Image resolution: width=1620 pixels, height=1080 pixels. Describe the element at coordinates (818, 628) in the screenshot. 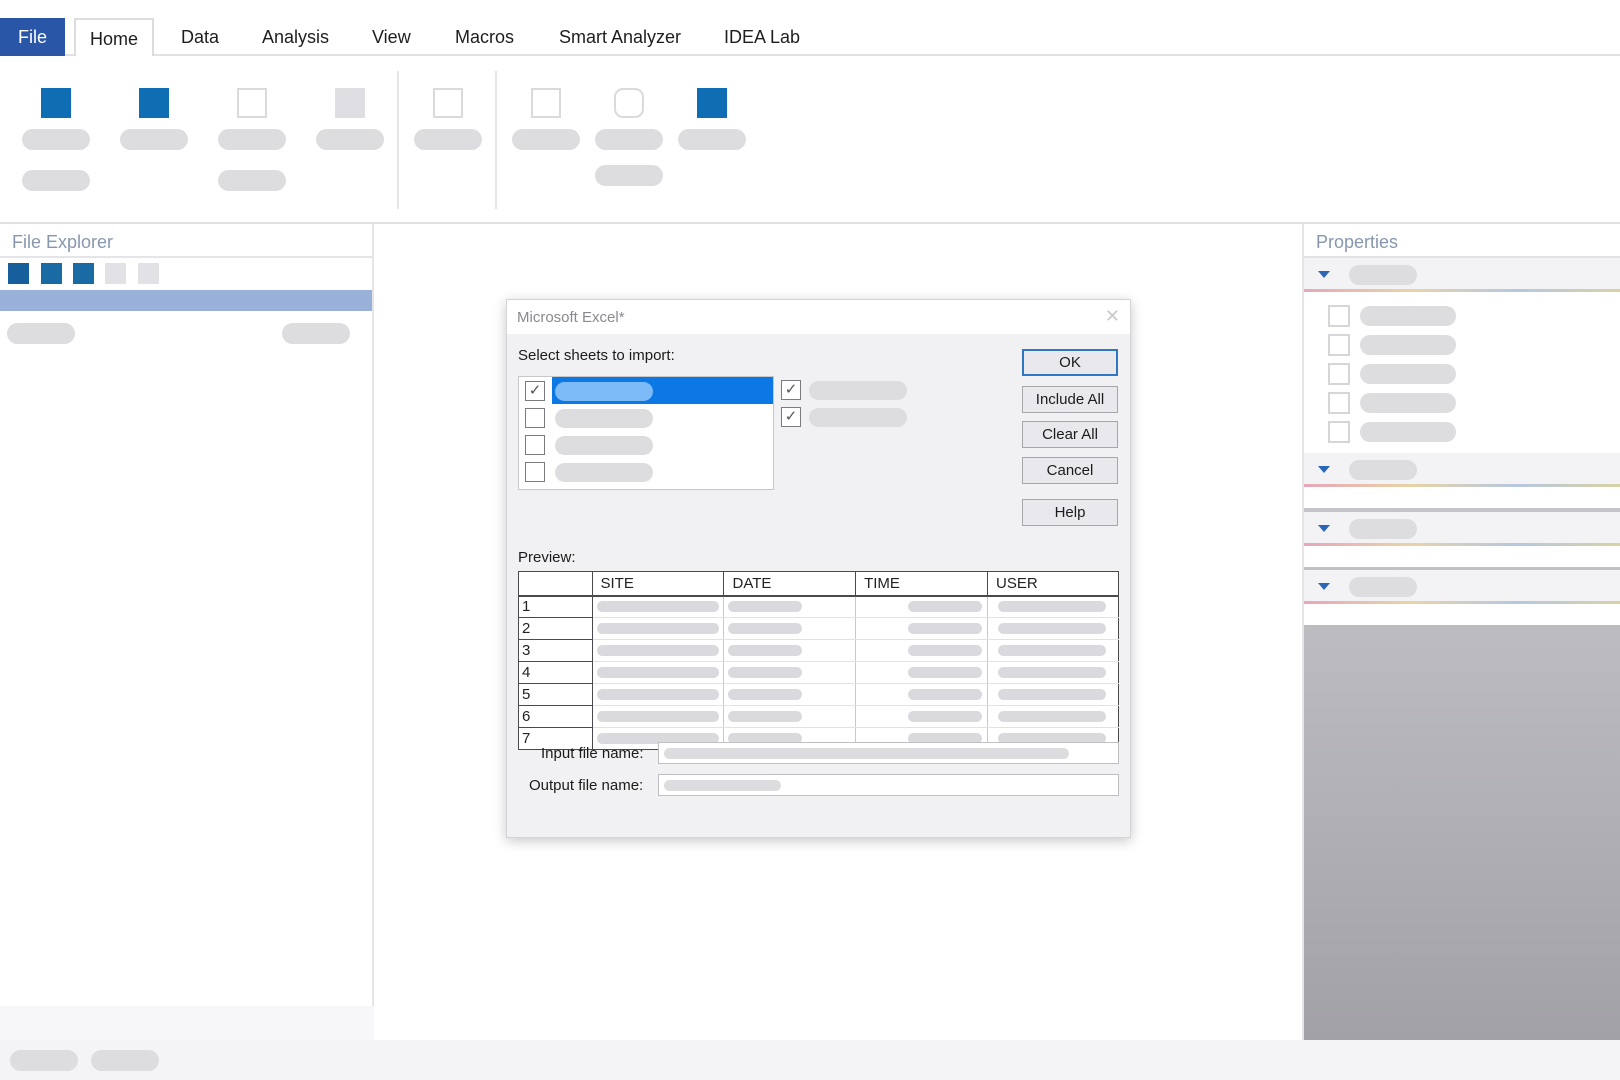

I see `table-row: 2` at that location.